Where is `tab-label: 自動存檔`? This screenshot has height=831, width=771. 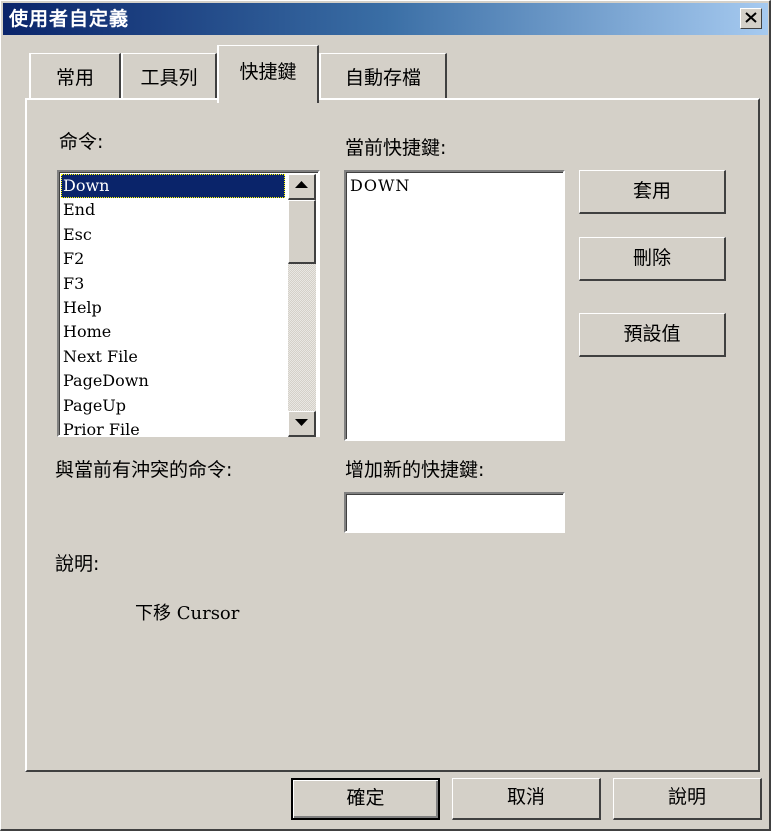 tab-label: 自動存檔 is located at coordinates (382, 78).